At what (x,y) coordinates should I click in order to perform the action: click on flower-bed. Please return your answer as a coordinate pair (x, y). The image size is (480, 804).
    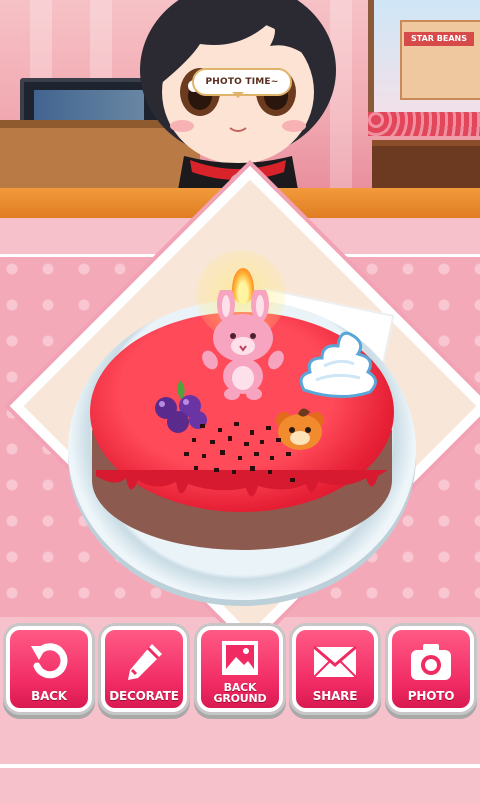
    Looking at the image, I should click on (424, 124).